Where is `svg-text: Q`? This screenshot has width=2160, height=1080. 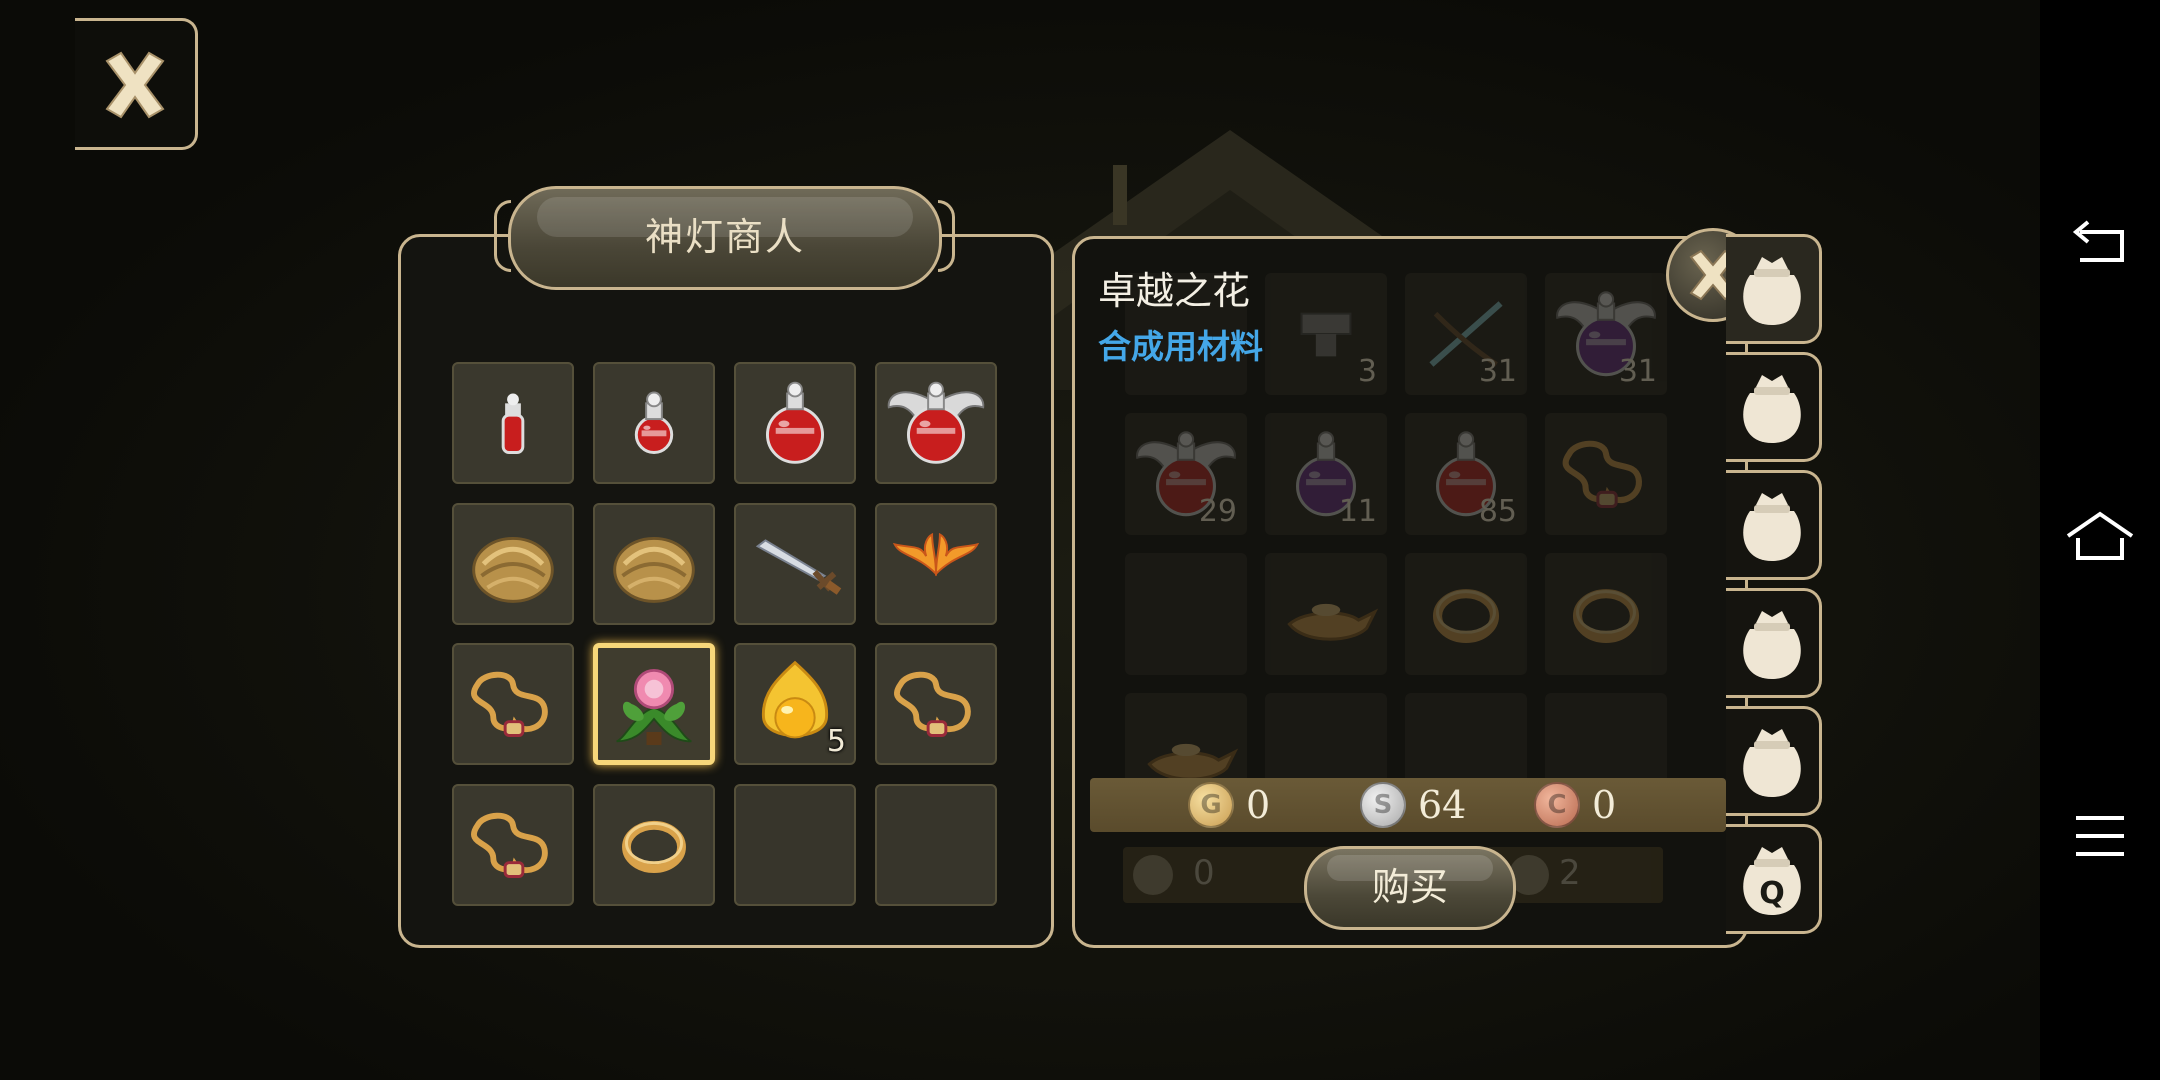
svg-text: Q is located at coordinates (1772, 893).